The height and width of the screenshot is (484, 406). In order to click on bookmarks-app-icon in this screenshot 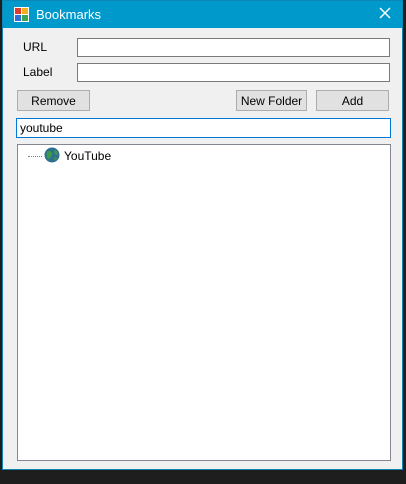, I will do `click(21, 14)`.